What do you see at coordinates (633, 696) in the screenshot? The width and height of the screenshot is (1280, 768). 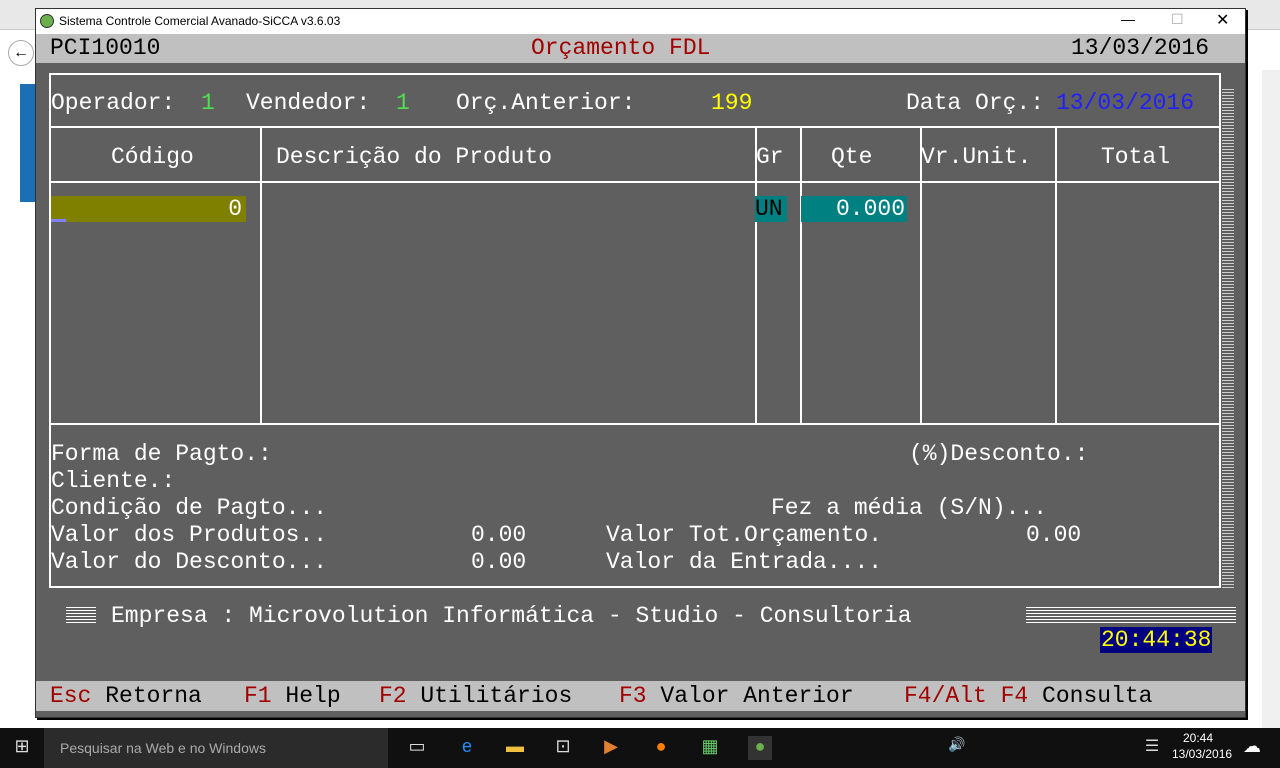 I see `key: F3` at bounding box center [633, 696].